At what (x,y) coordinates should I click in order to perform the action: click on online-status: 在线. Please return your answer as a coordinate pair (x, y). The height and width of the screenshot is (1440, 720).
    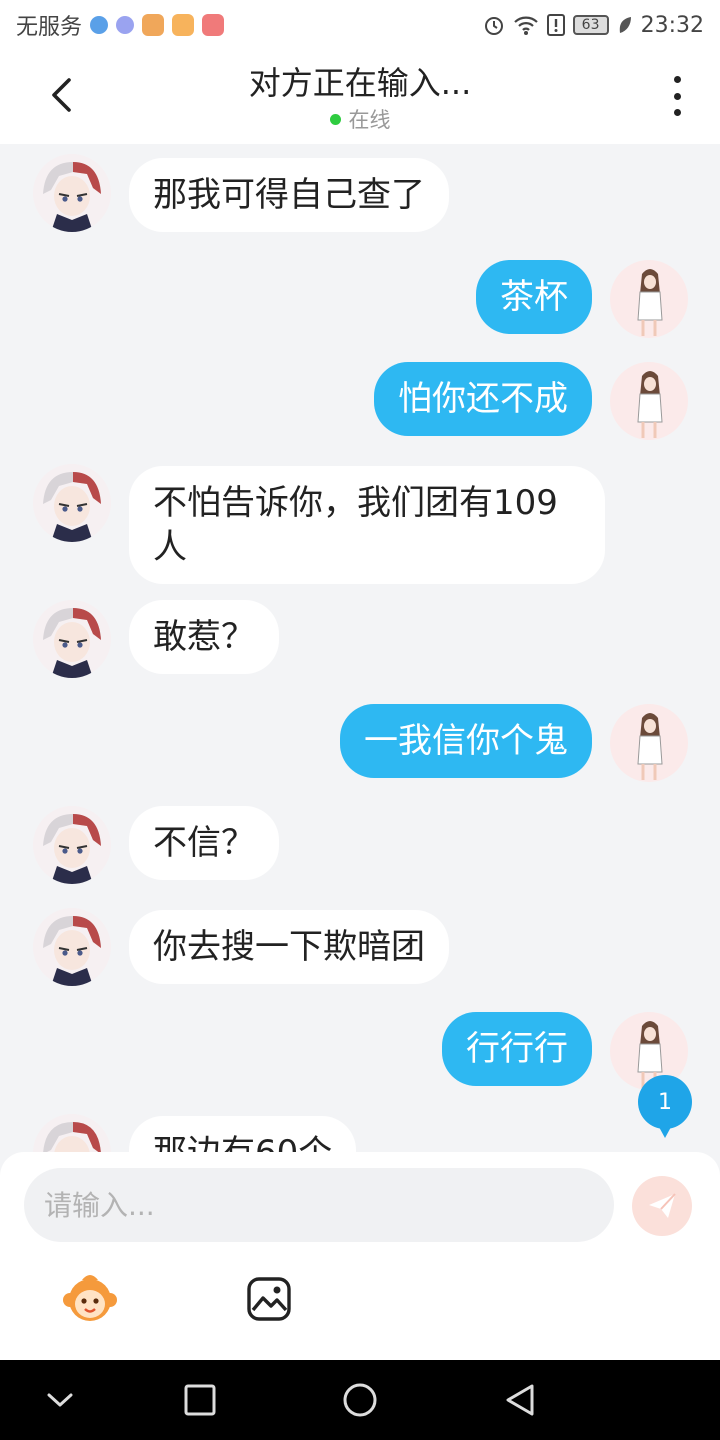
    Looking at the image, I should click on (360, 119).